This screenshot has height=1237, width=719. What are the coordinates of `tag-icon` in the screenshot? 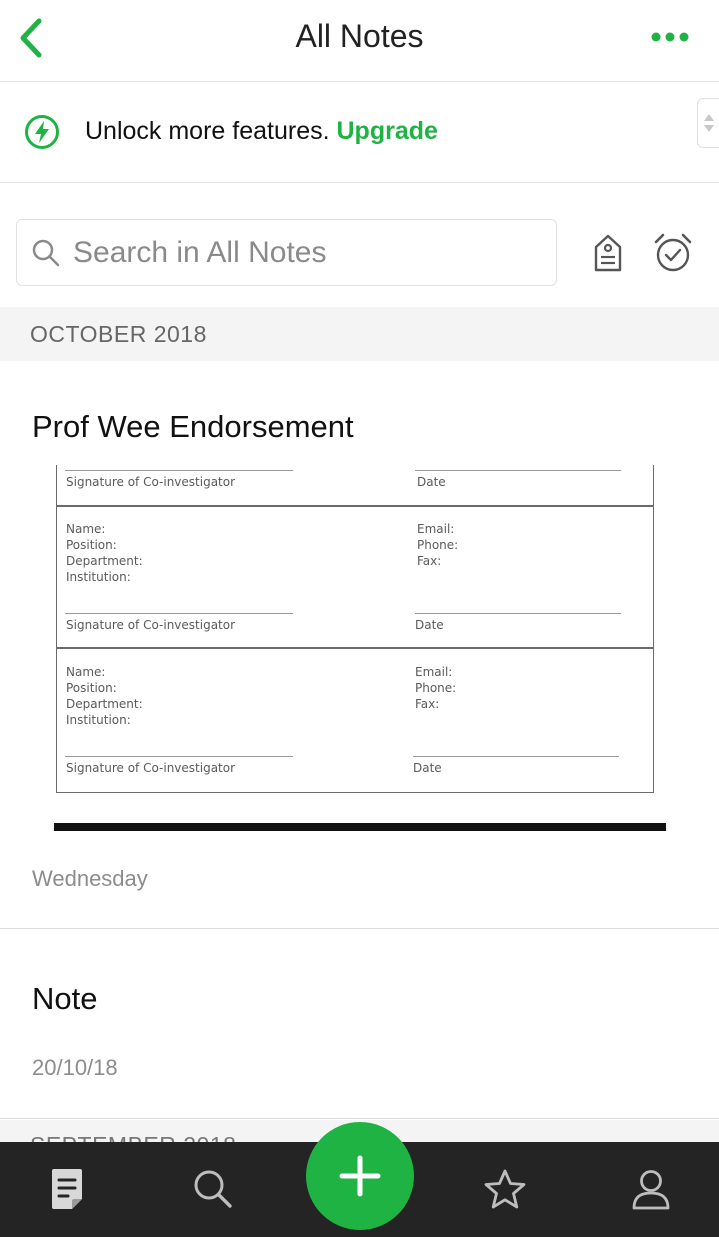 It's located at (608, 253).